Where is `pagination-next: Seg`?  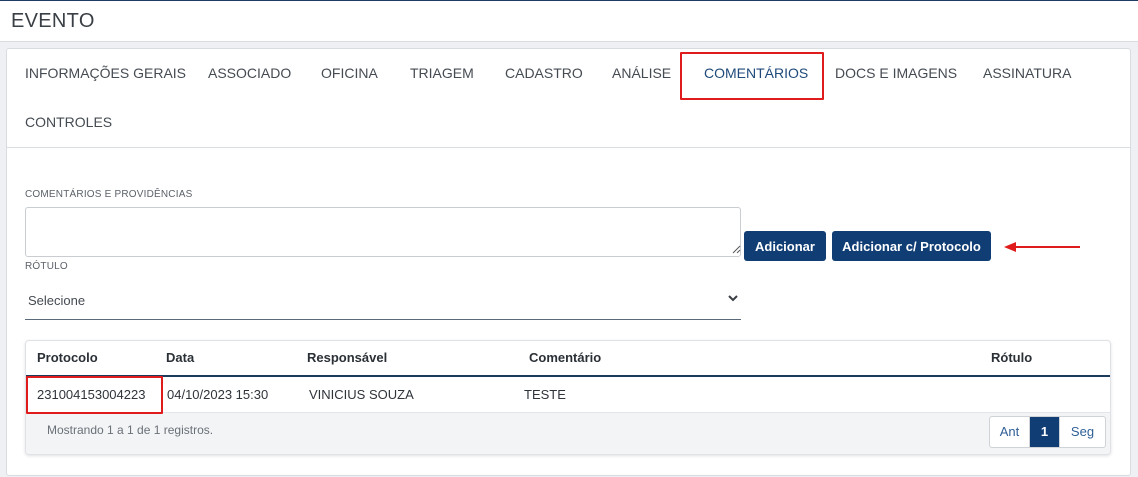 pagination-next: Seg is located at coordinates (1082, 432).